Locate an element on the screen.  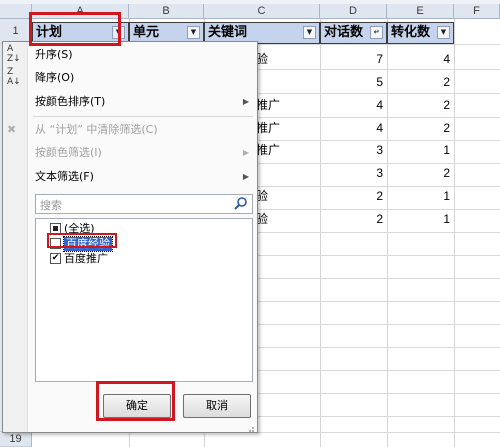
cell-conversations: 7 is located at coordinates (379, 59).